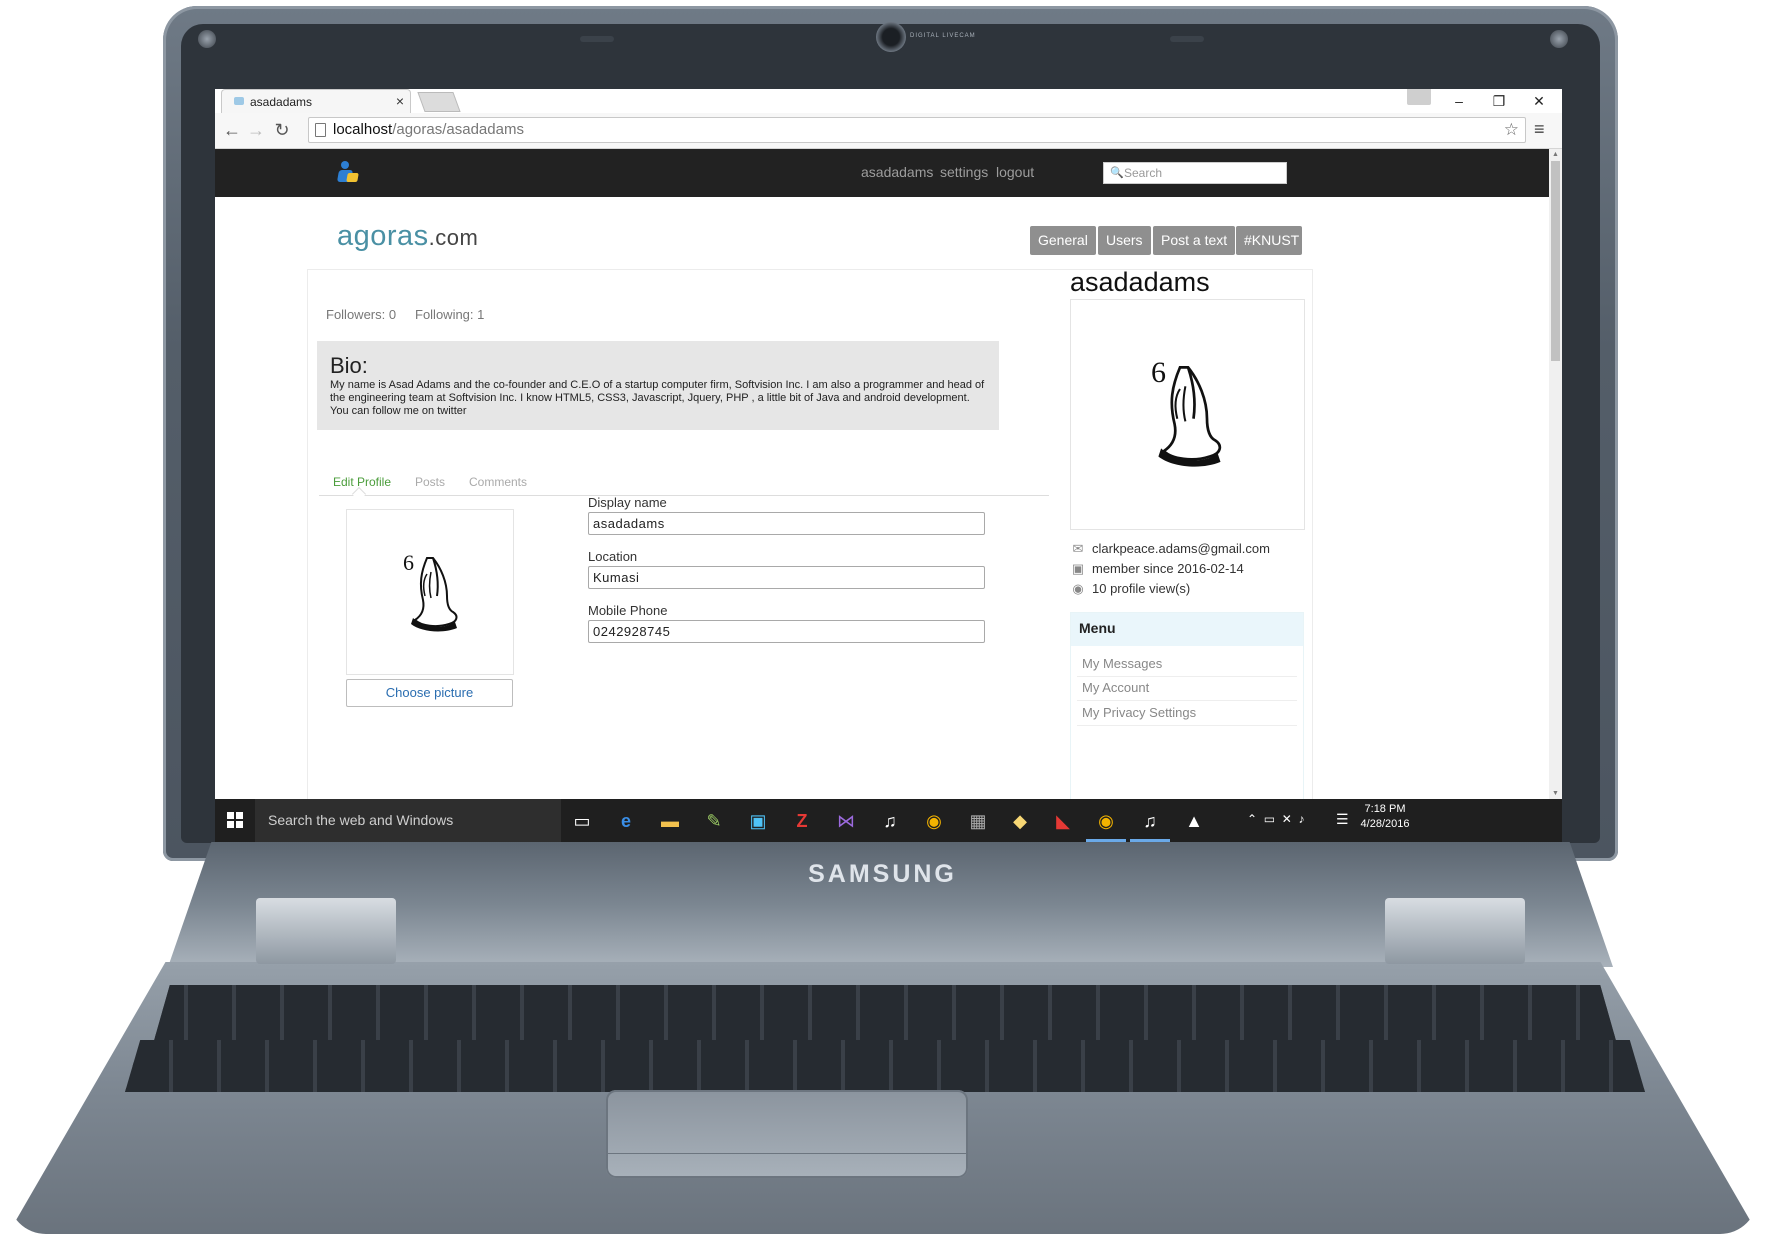 Image resolution: width=1765 pixels, height=1244 pixels. I want to click on nav-link-logout: logout, so click(1015, 172).